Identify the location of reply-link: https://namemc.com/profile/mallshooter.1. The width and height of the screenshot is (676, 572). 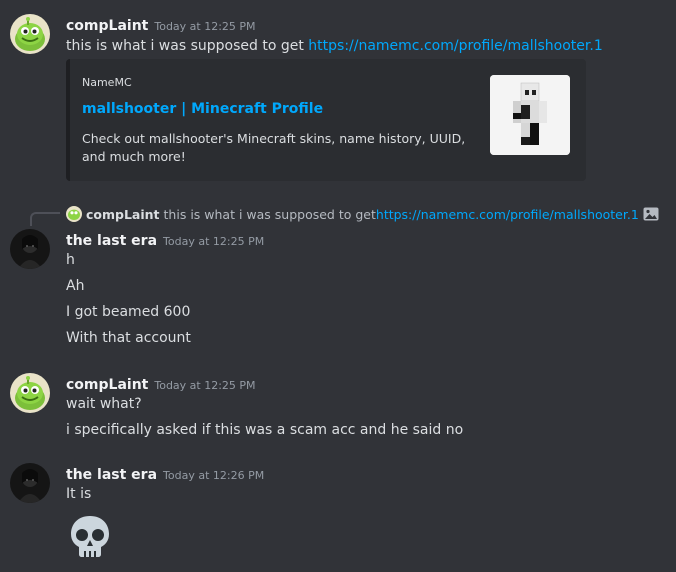
(507, 214).